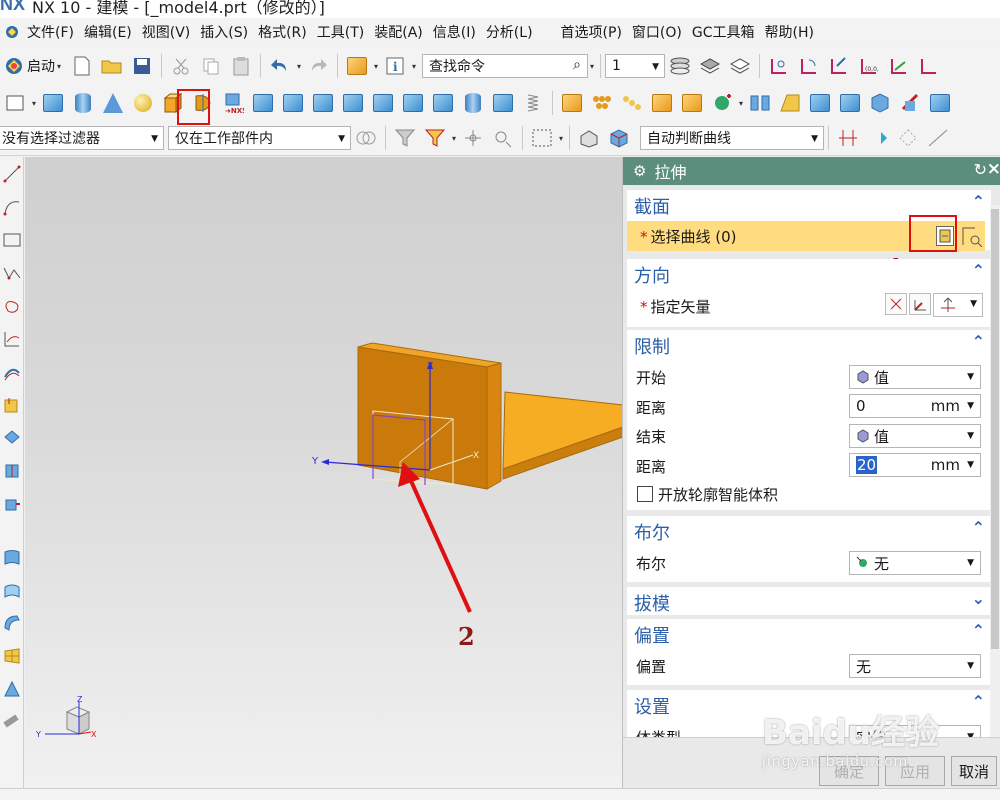  Describe the element at coordinates (435, 138) in the screenshot. I see `snap-filter-icon` at that location.